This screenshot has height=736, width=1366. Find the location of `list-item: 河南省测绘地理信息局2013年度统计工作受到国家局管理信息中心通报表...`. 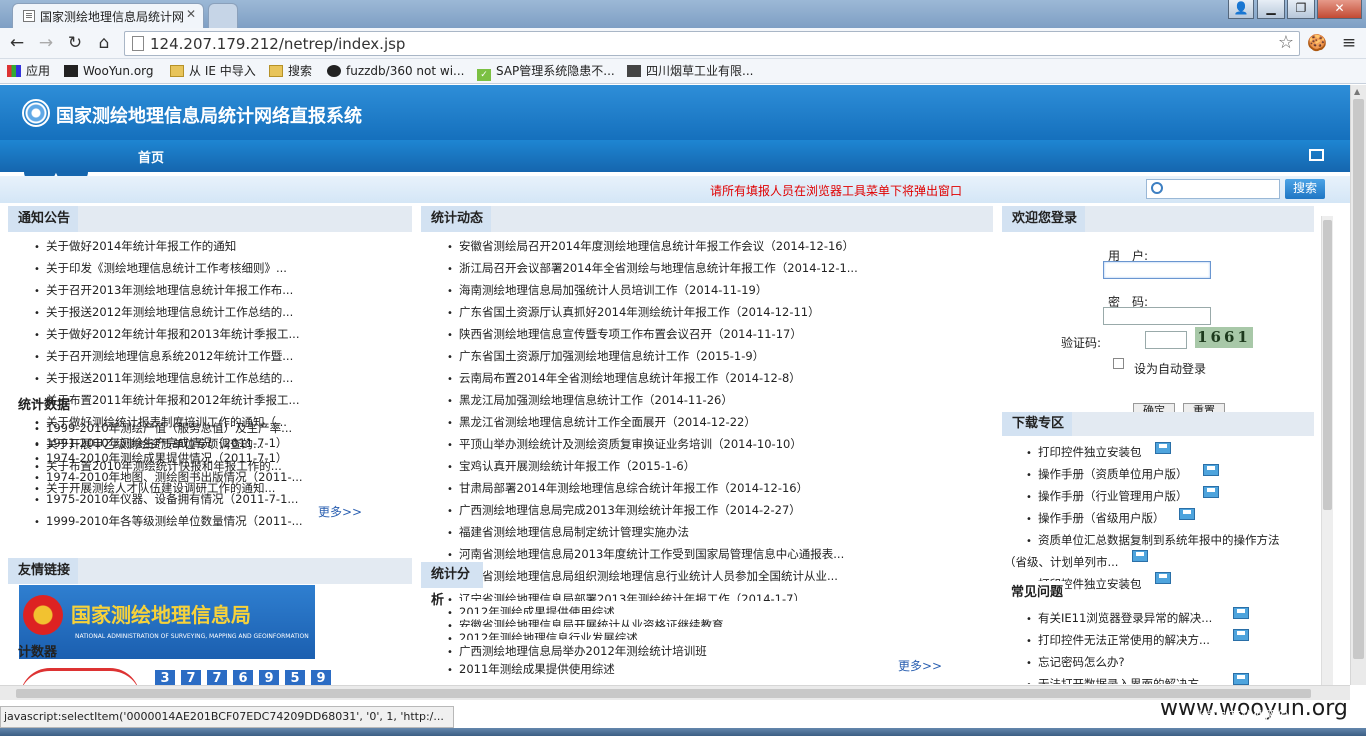

list-item: 河南省测绘地理信息局2013年度统计工作受到国家局管理信息中心通报表... is located at coordinates (657, 554).